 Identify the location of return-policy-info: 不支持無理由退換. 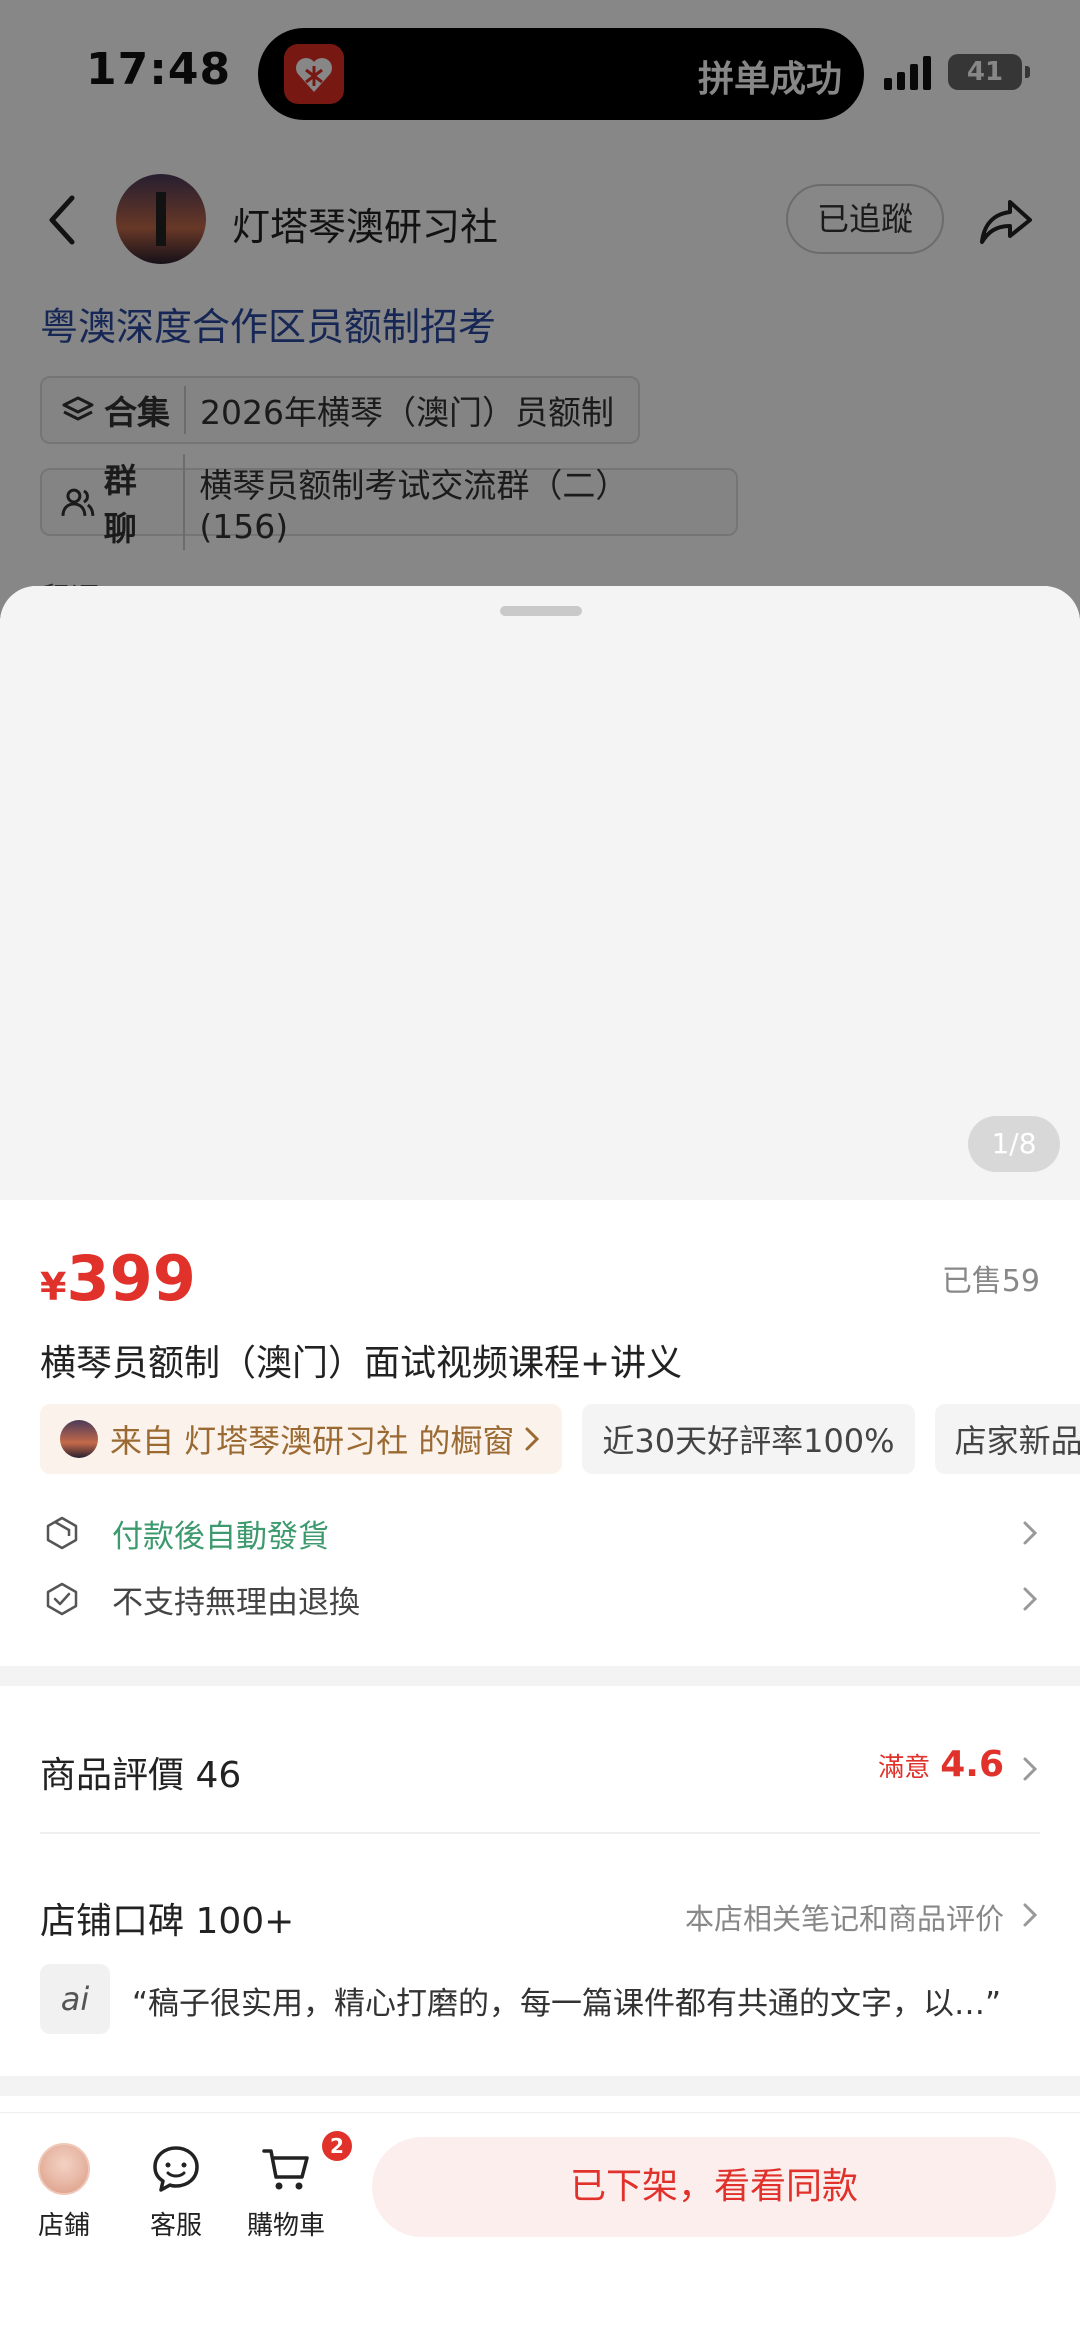
(542, 1599).